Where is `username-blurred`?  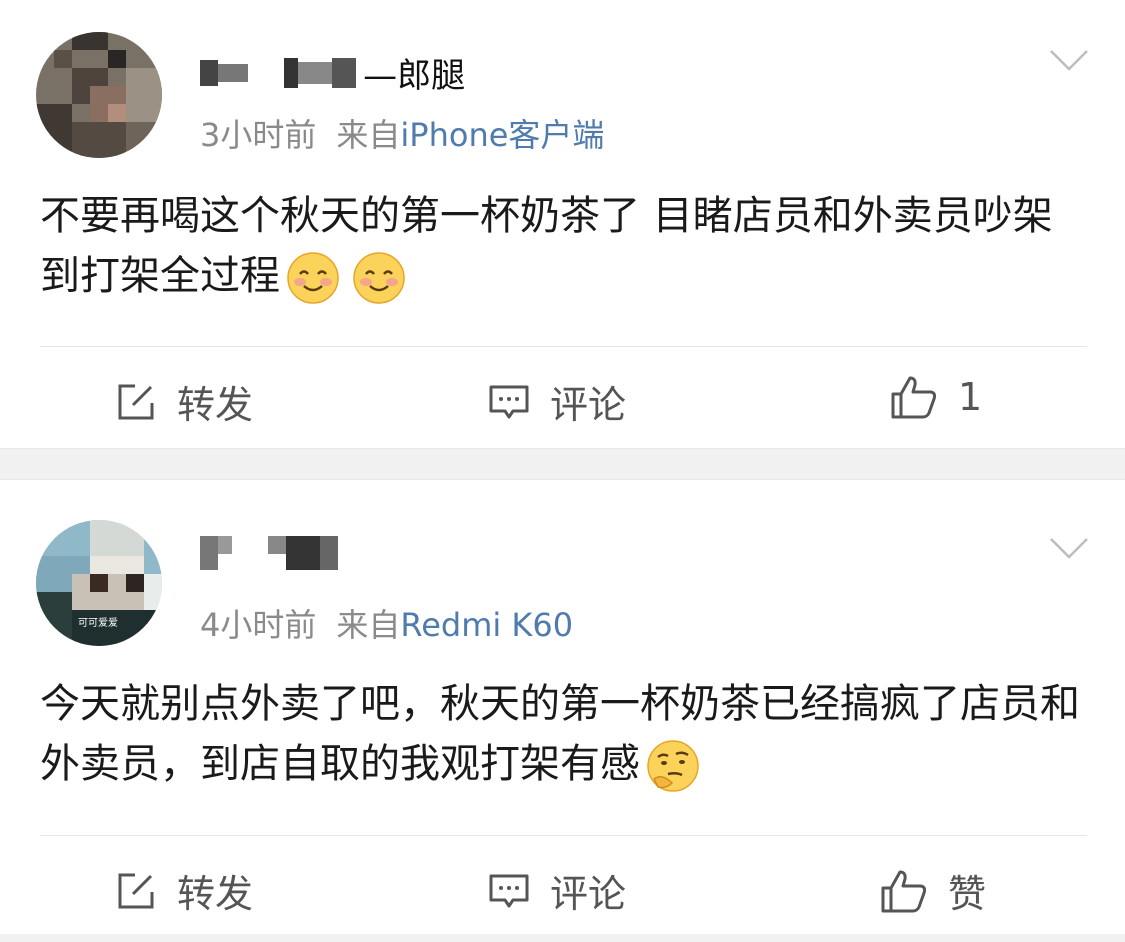 username-blurred is located at coordinates (269, 556).